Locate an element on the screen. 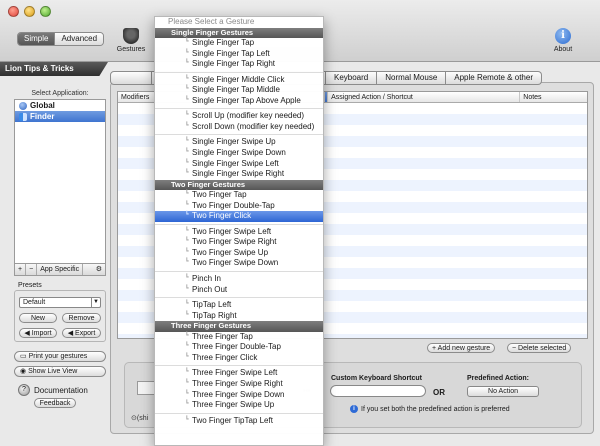  remove-application-button: − is located at coordinates (32, 269).